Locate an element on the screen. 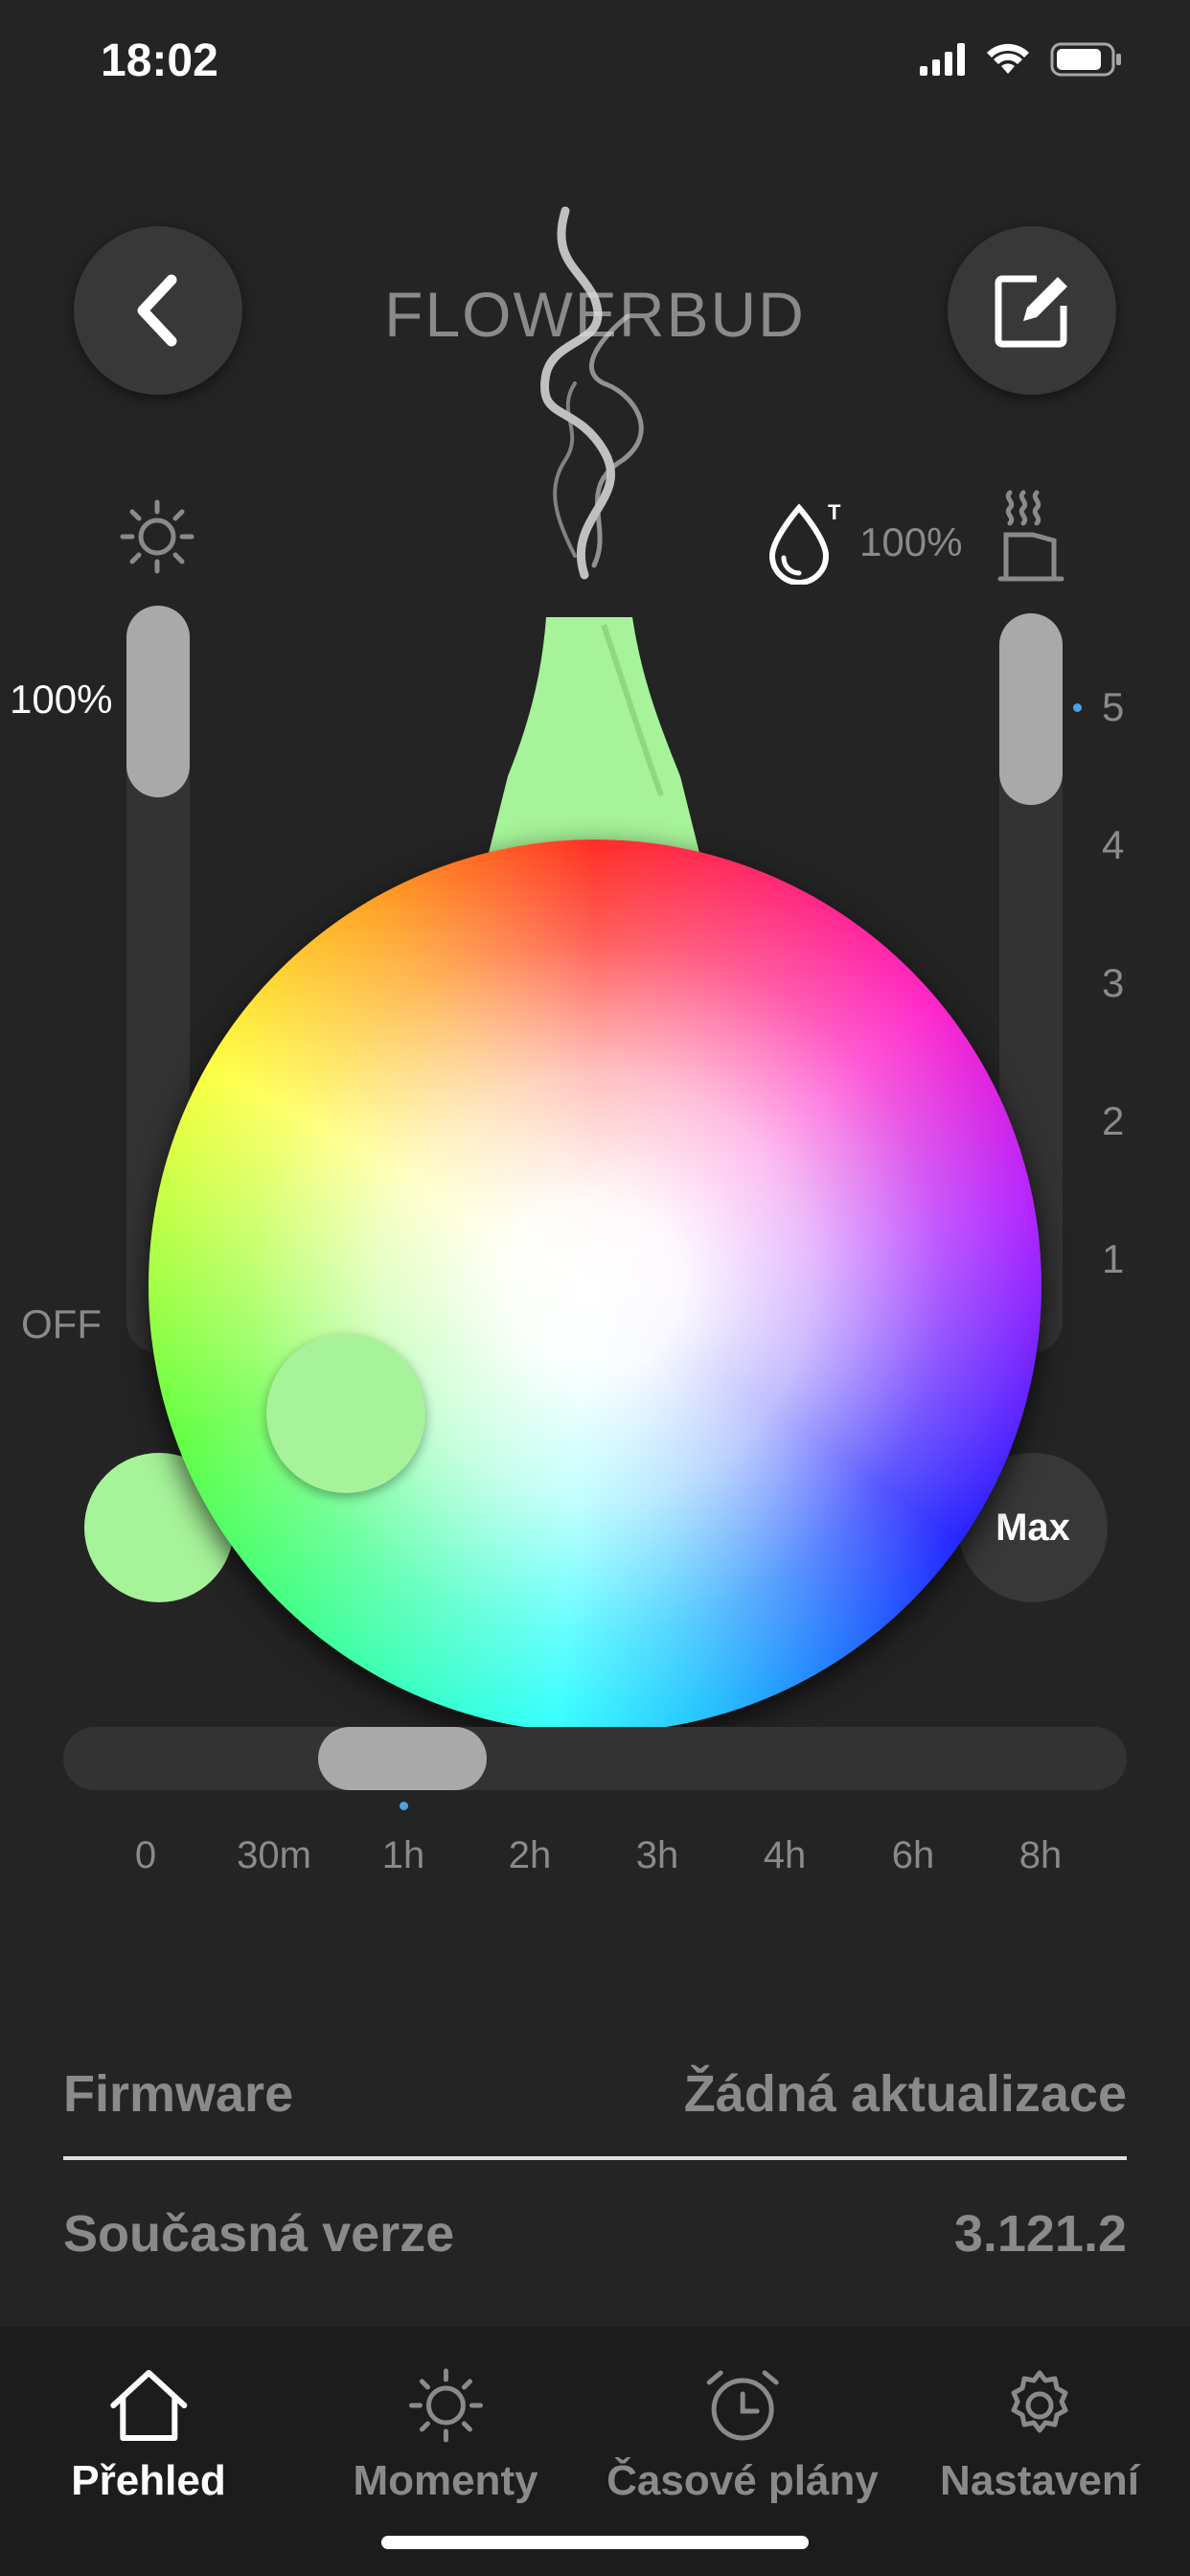 This screenshot has height=2576, width=1190. sun-icon is located at coordinates (445, 2405).